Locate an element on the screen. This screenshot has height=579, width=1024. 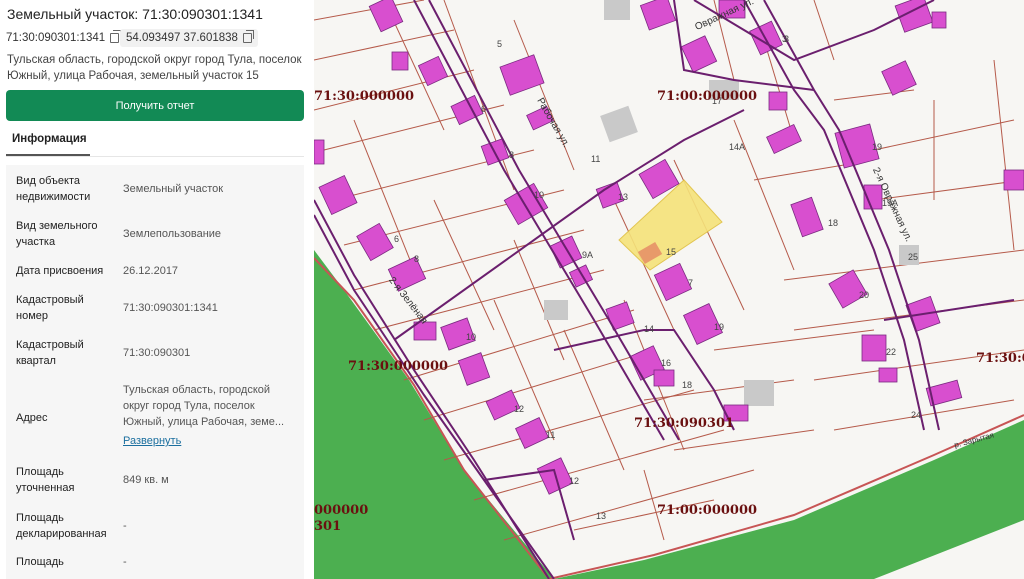
info-label: Вид объекта недвижимости is located at coordinates (53, 189).